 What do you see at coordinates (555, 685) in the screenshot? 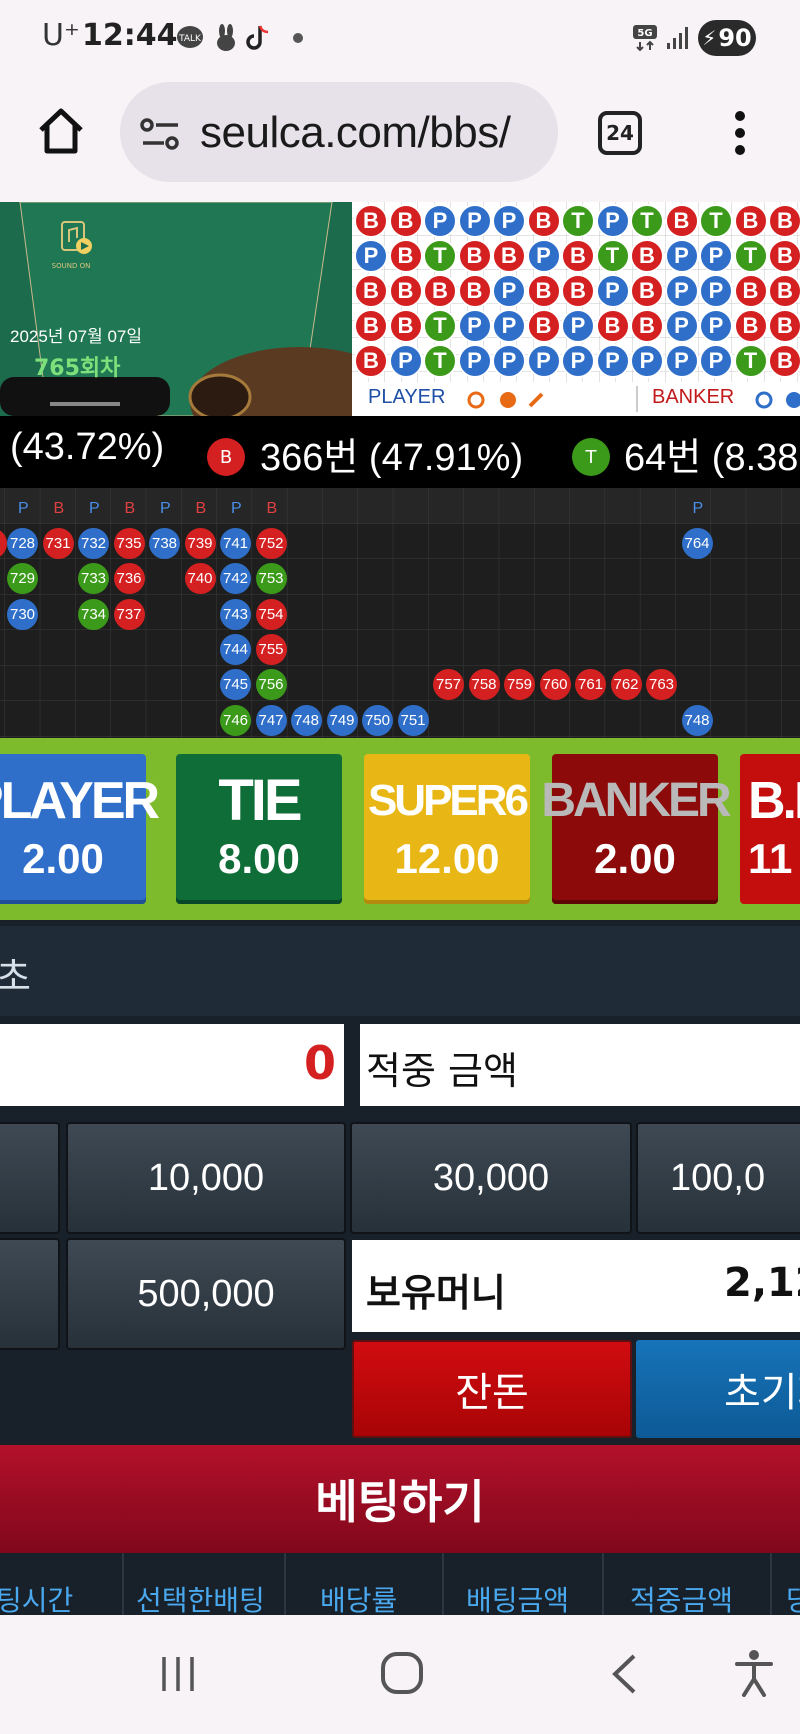
I see `bead-cell: 760` at bounding box center [555, 685].